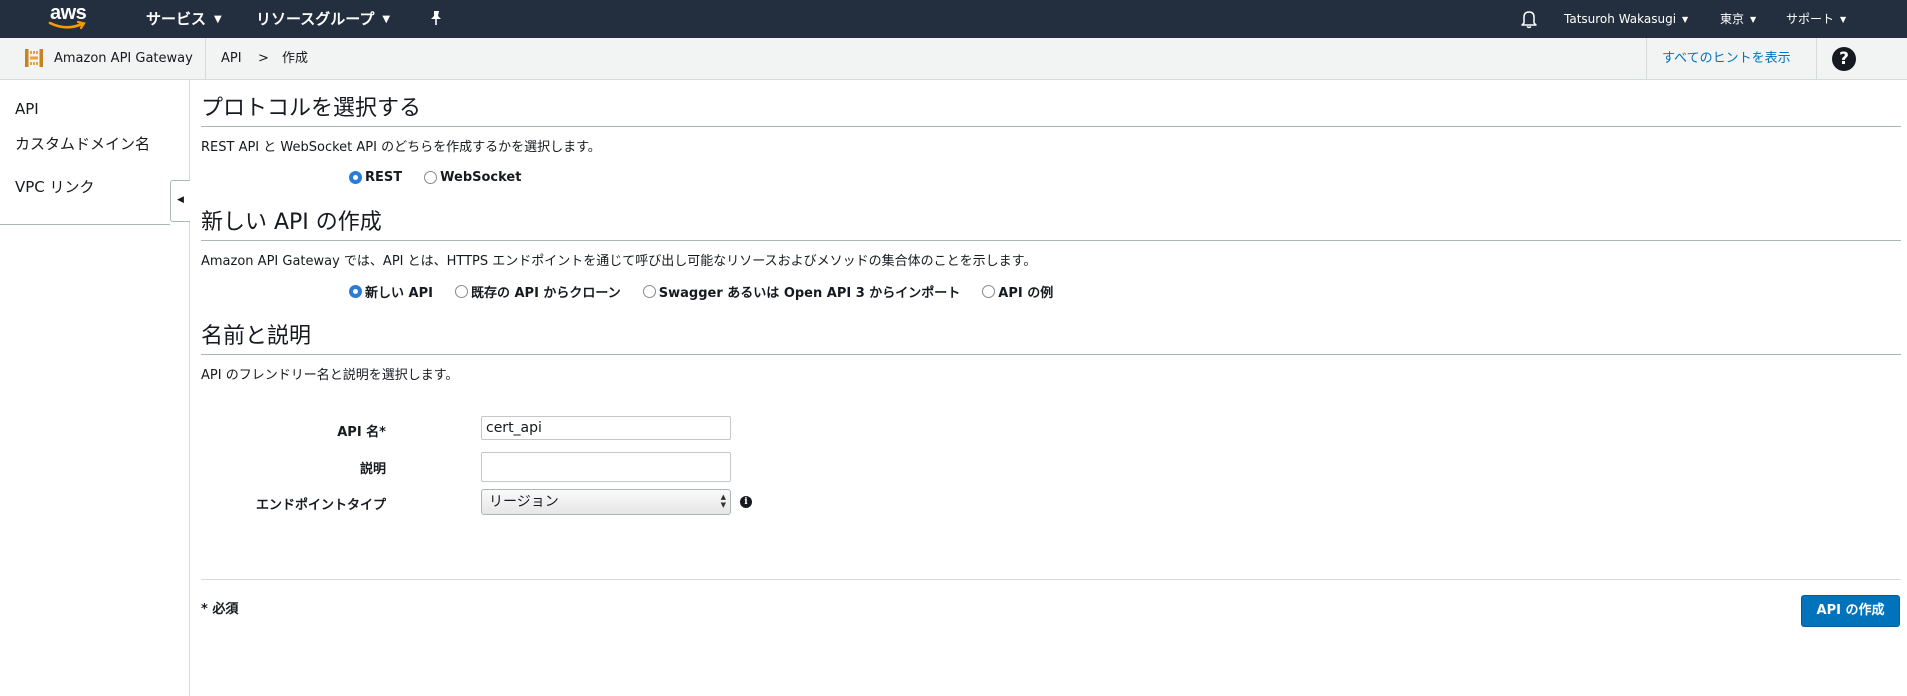 This screenshot has width=1907, height=696. Describe the element at coordinates (67, 25) in the screenshot. I see `aws-smile-icon` at that location.